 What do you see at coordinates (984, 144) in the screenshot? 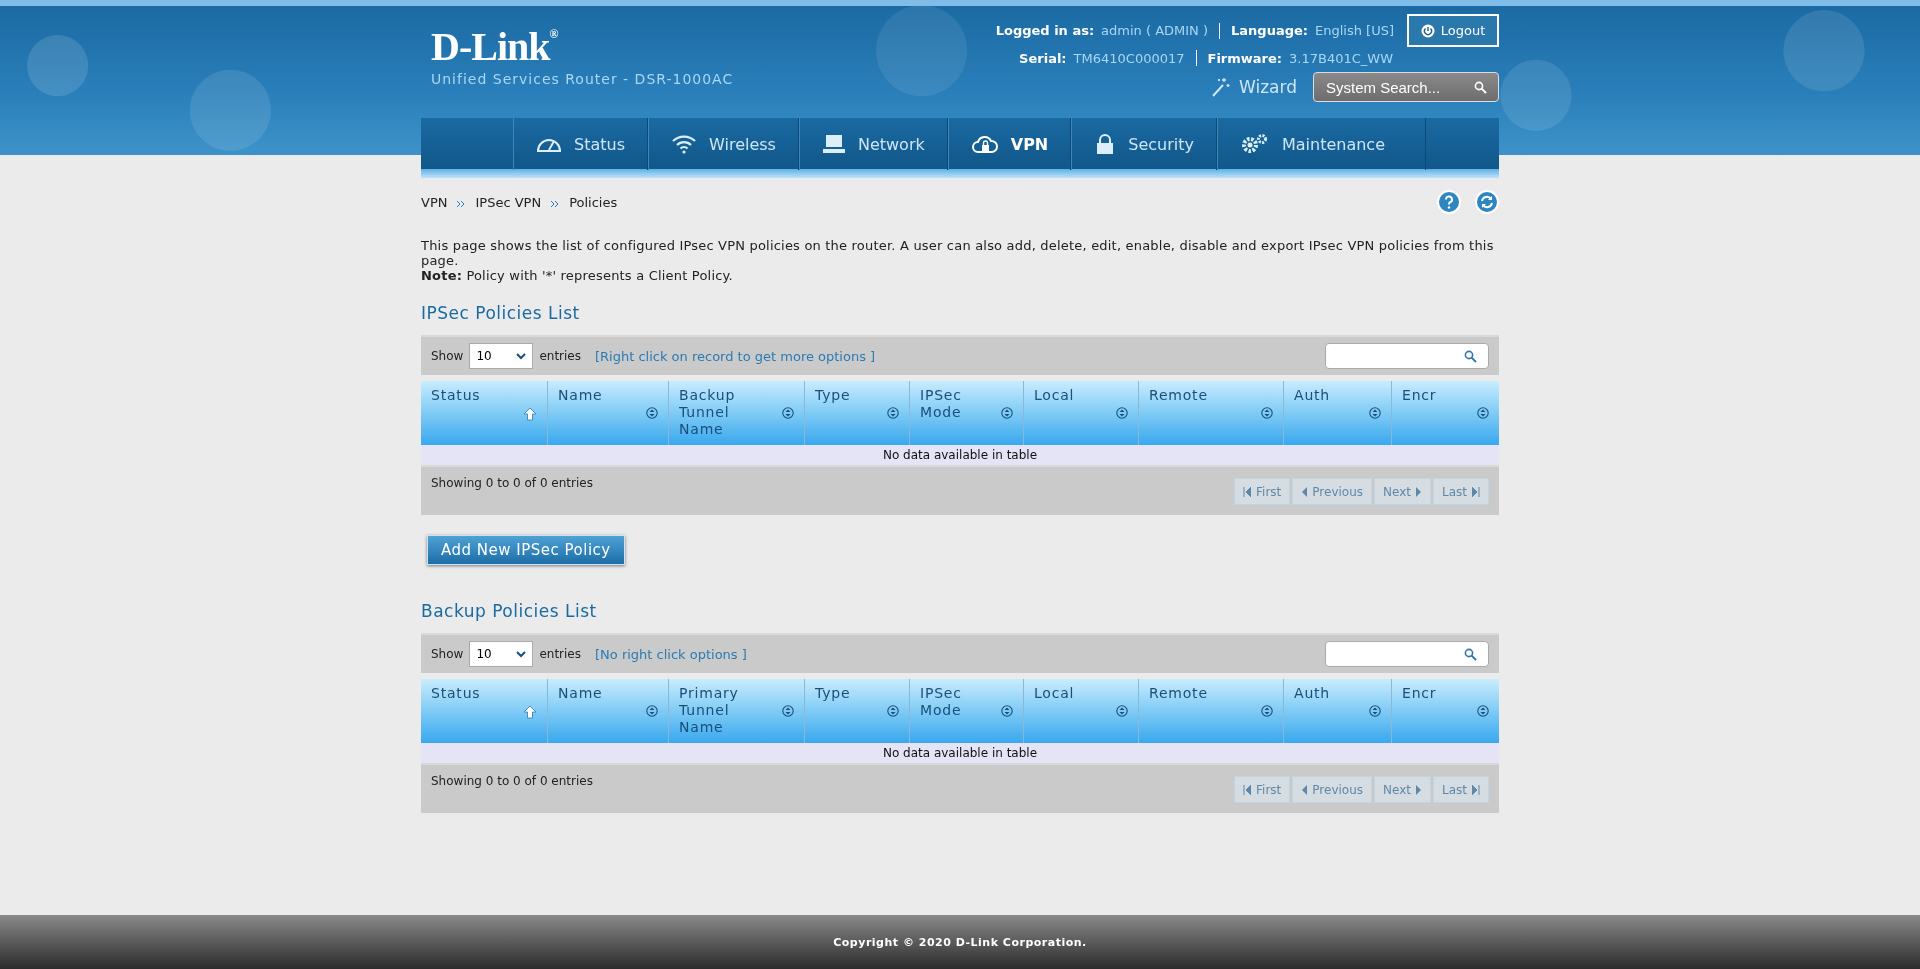
I see `cloud-lock-icon` at bounding box center [984, 144].